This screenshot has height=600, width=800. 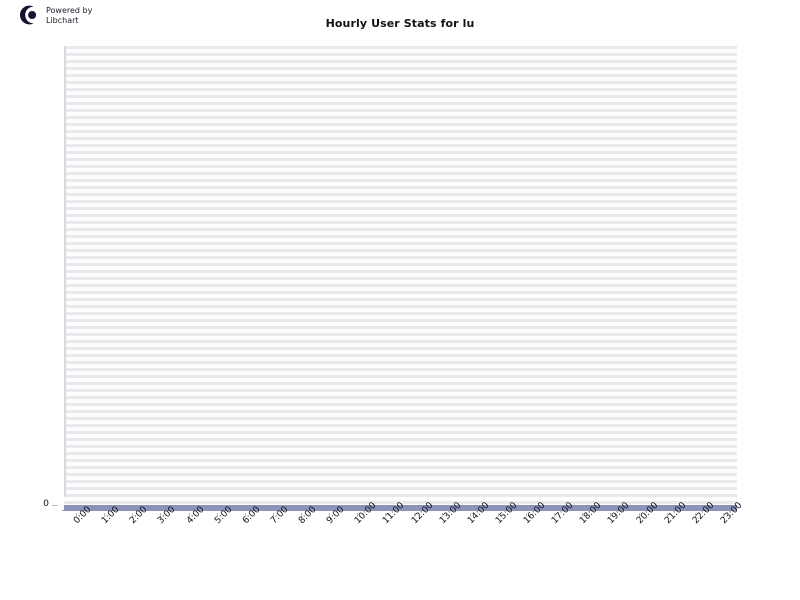 I want to click on chart-title: Hourly User Stats for lu, so click(x=400, y=23).